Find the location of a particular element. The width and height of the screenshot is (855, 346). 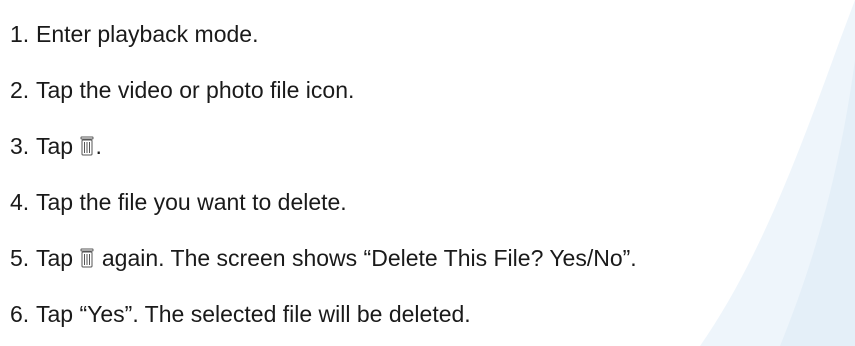

step-3: 3. Tap . is located at coordinates (56, 146).